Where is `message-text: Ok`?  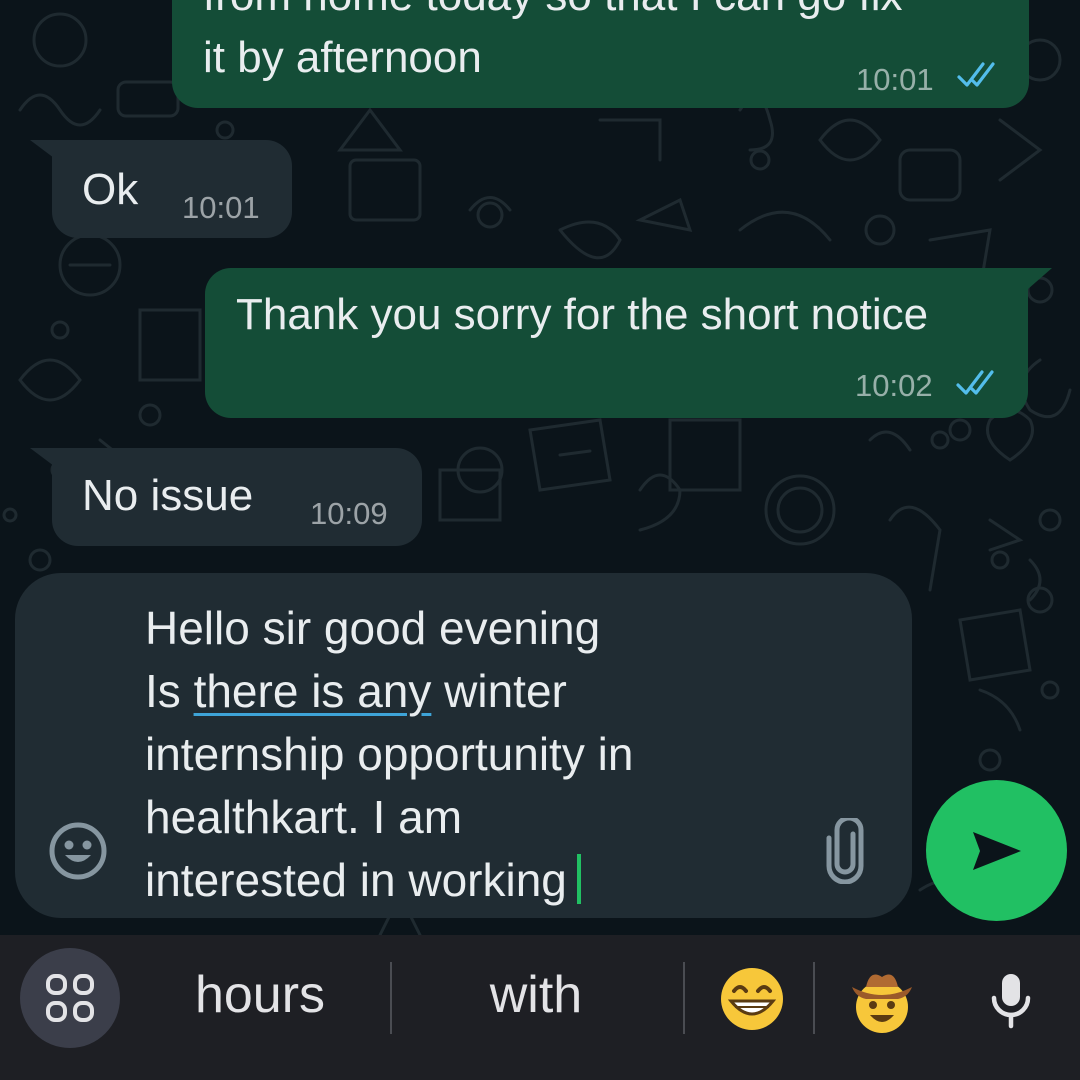
message-text: Ok is located at coordinates (110, 189).